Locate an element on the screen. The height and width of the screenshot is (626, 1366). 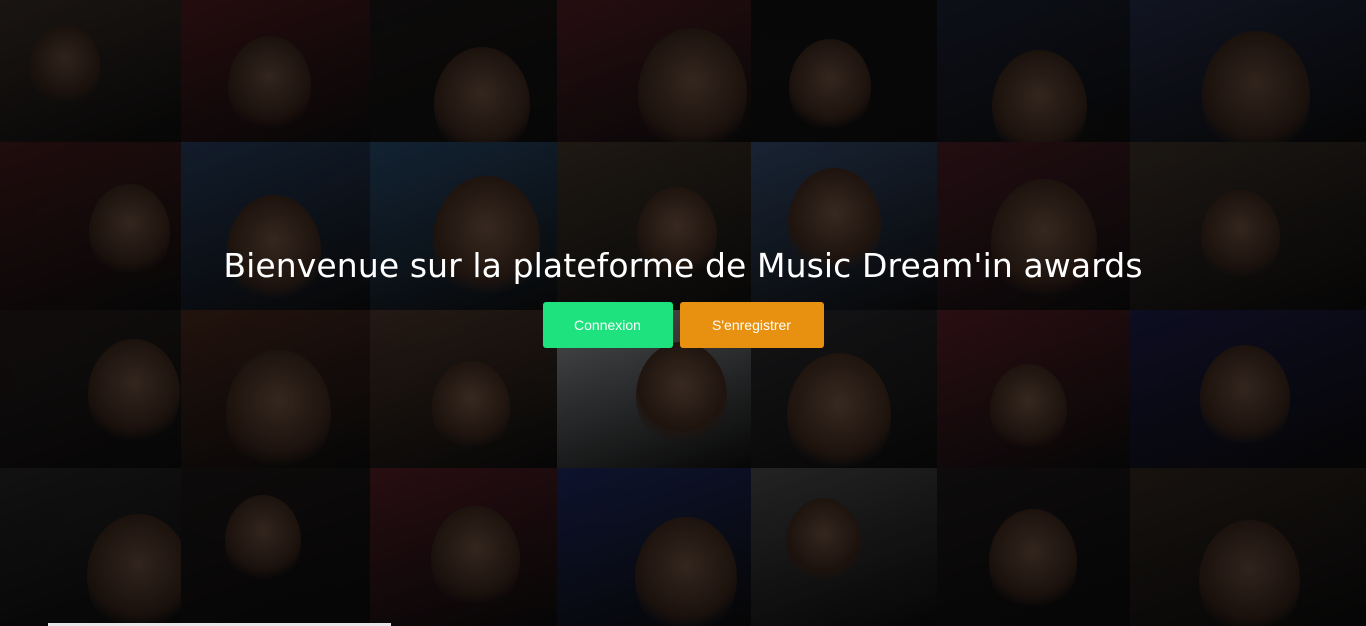
register-button: S'enregistrer is located at coordinates (751, 325).